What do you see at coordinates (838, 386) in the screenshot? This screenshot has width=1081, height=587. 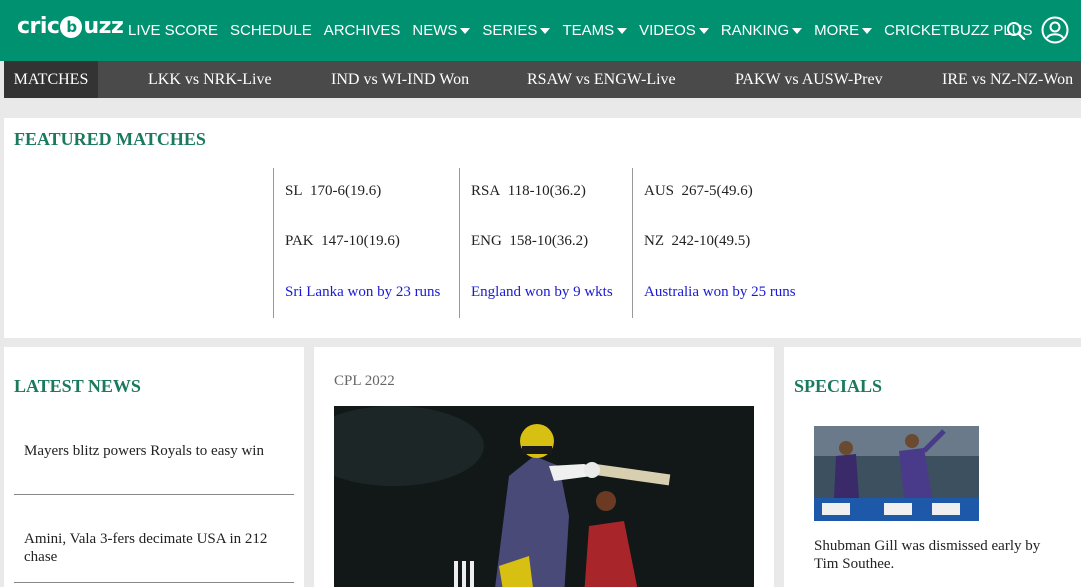 I see `specials-title: SPECIALS` at bounding box center [838, 386].